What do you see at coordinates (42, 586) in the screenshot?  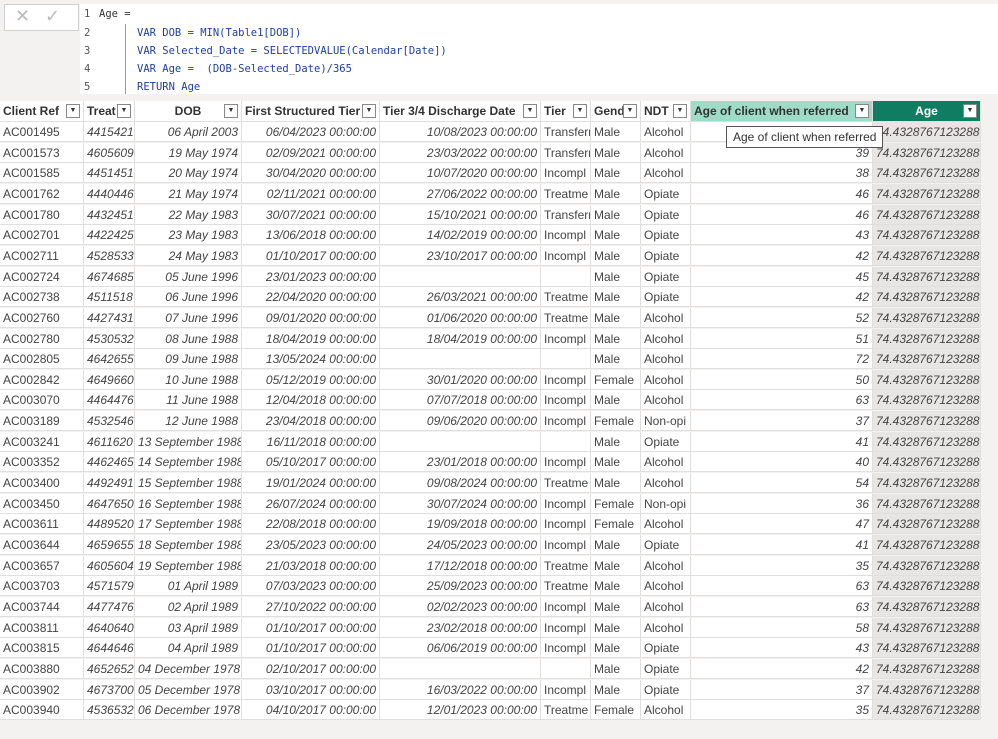 I see `cell-client-ref: AC003703` at bounding box center [42, 586].